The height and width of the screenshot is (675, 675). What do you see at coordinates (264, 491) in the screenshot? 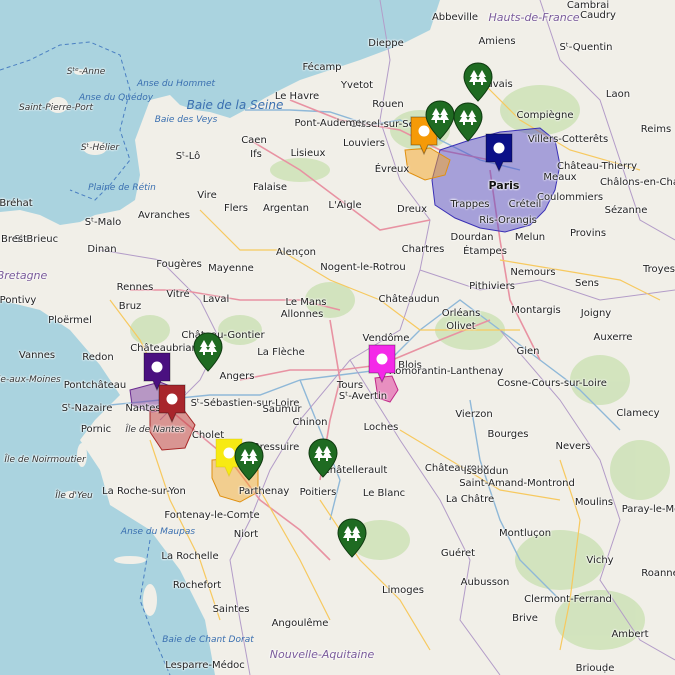
I see `town-label-parthenay: Parthenay` at bounding box center [264, 491].